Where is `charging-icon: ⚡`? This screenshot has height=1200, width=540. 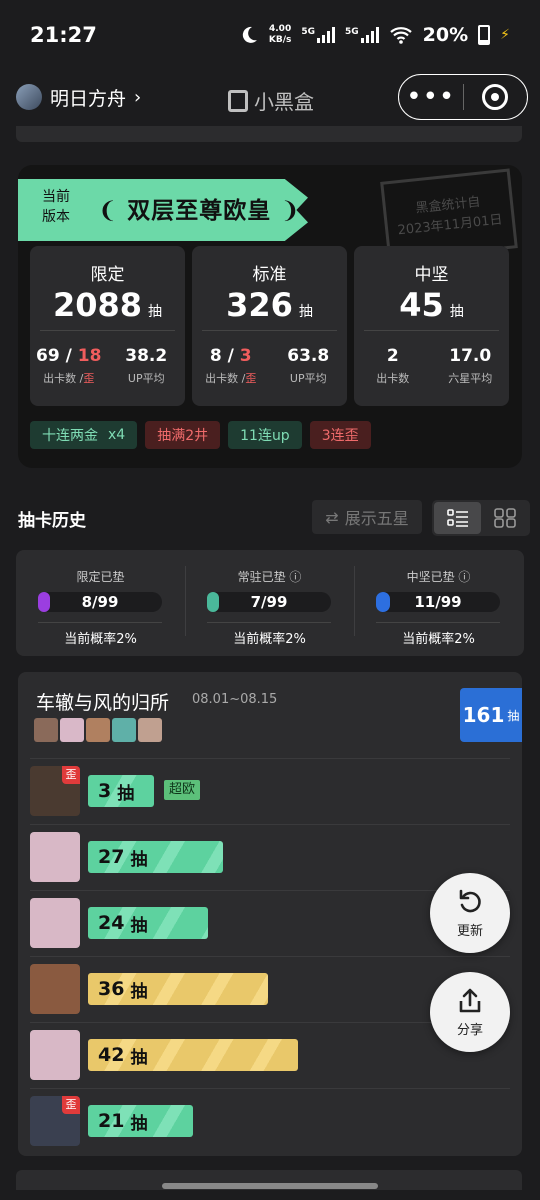
charging-icon: ⚡ is located at coordinates (505, 35).